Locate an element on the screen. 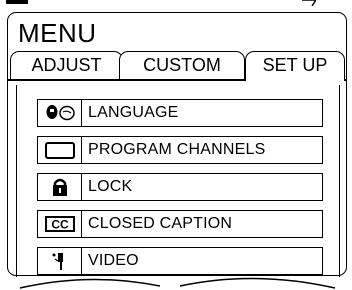  bottom-frame-arc is located at coordinates (177, 283).